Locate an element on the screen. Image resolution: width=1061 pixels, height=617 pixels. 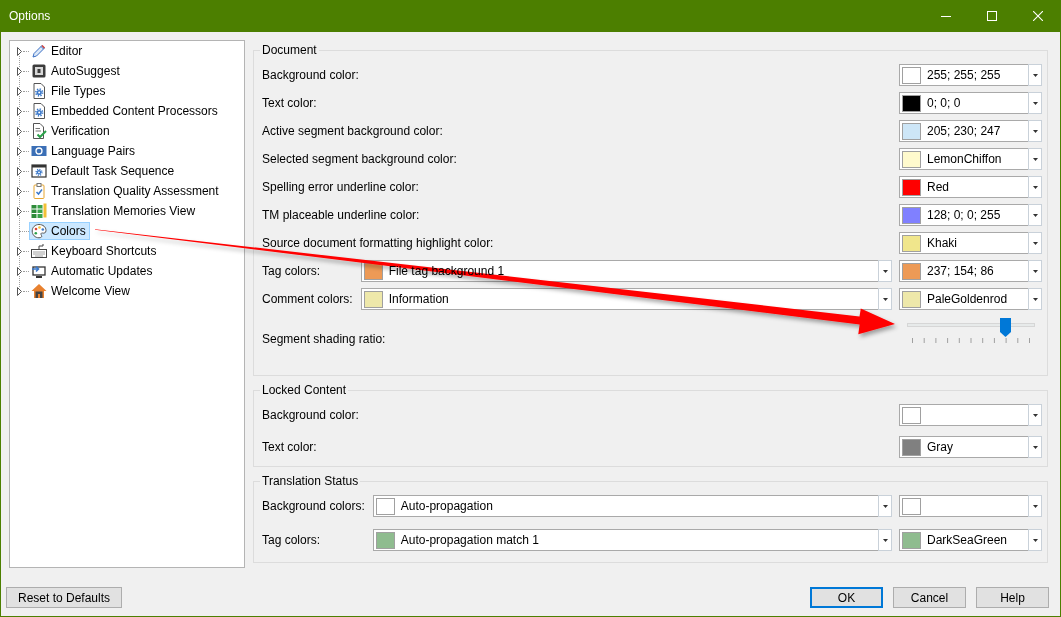
keycap-icon is located at coordinates (39, 71).